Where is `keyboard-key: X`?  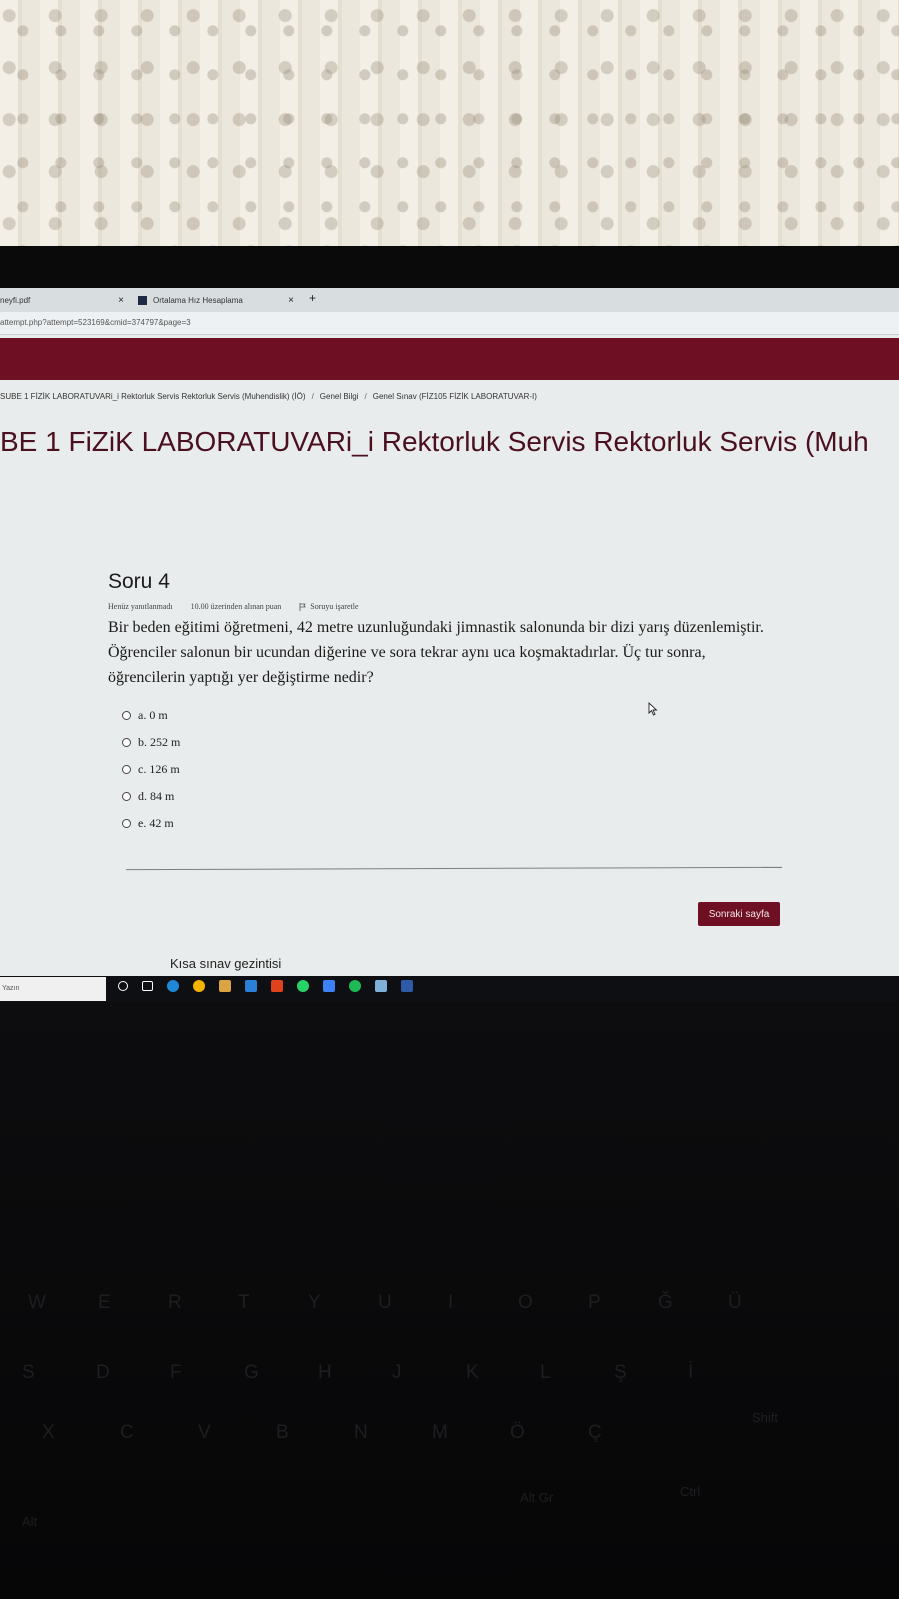
keyboard-key: X is located at coordinates (48, 1432).